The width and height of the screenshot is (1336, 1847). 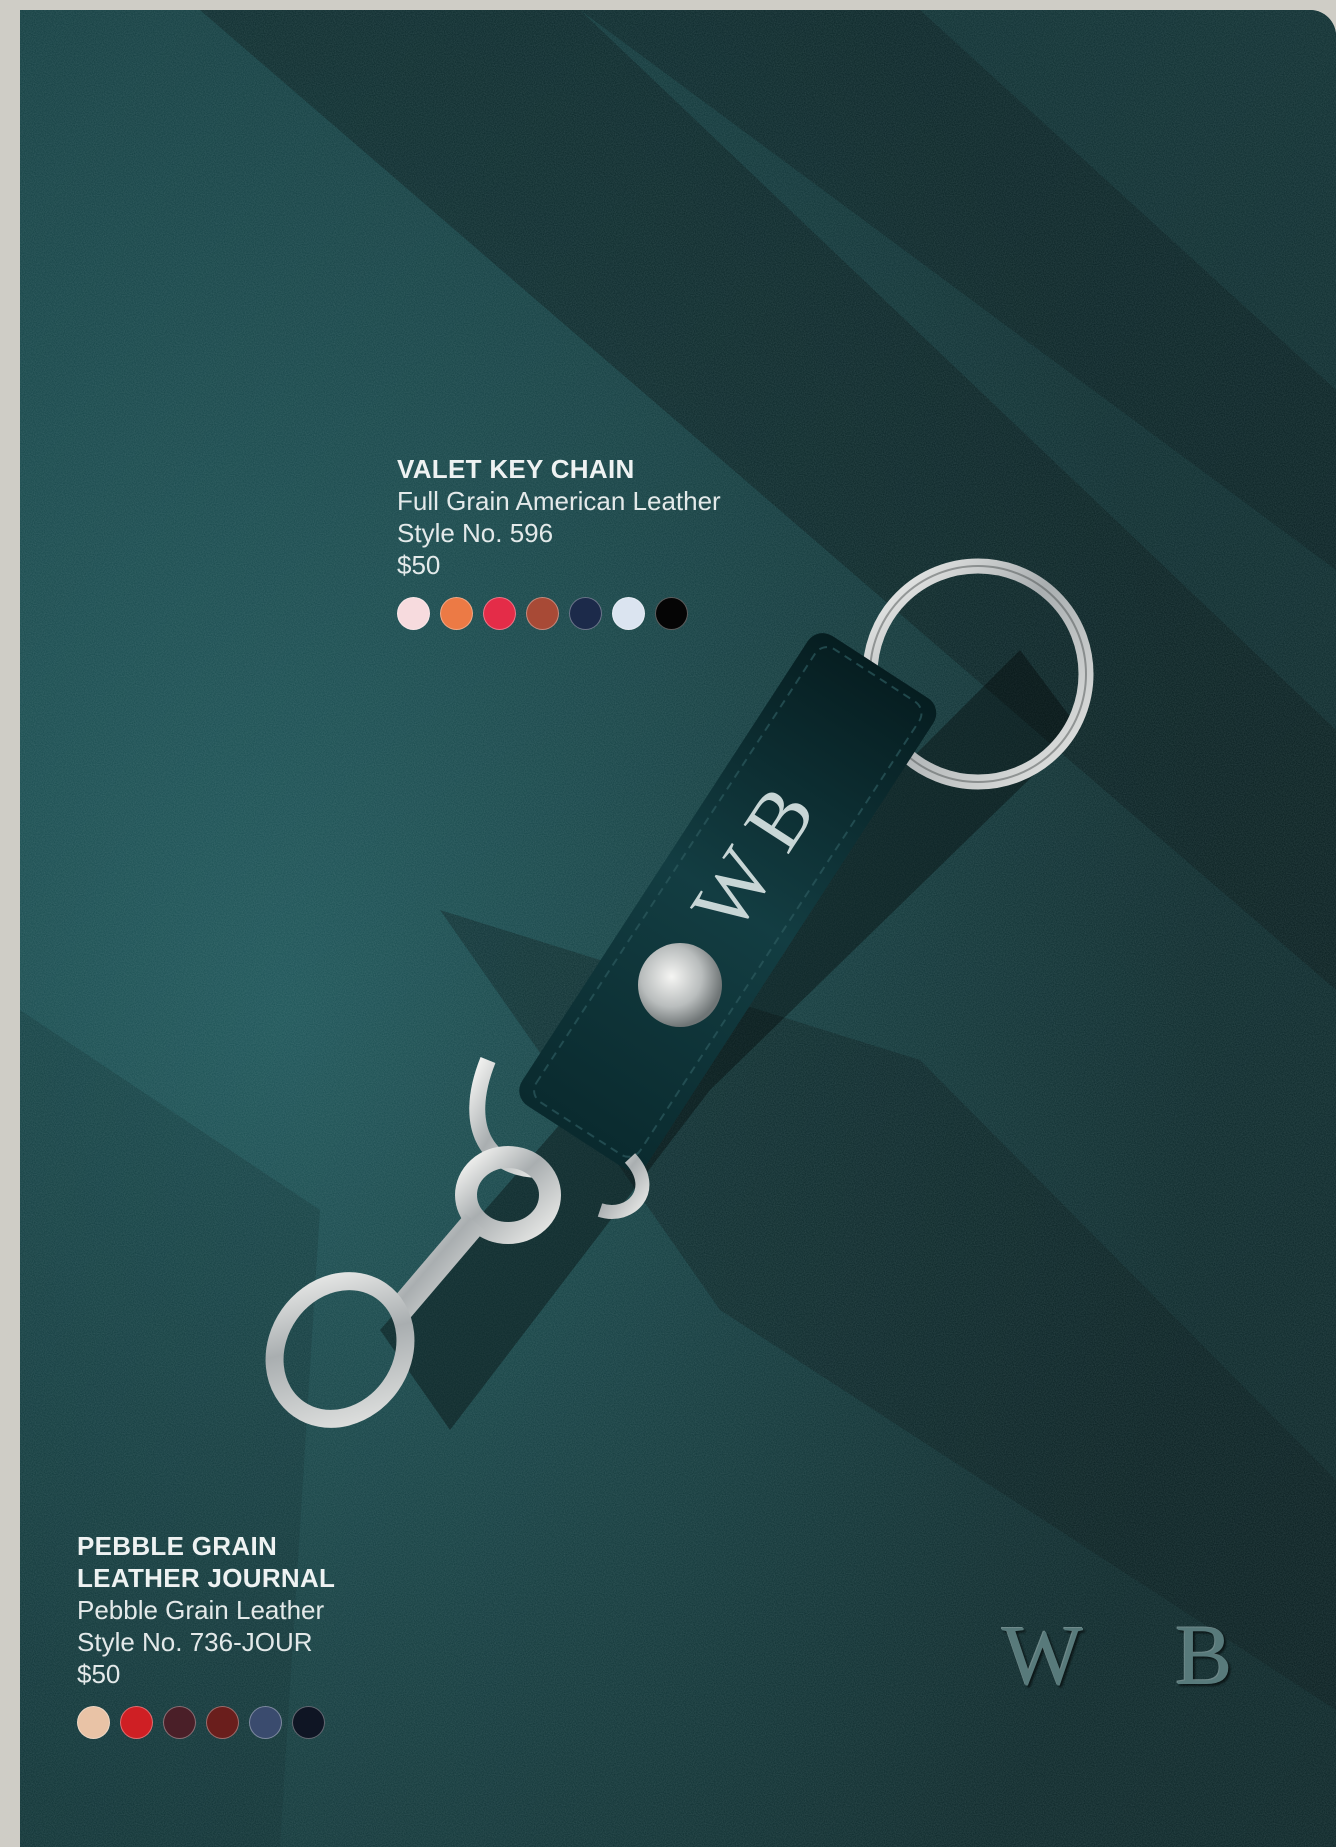 I want to click on keychain-style-number: Style No. 596, so click(x=475, y=533).